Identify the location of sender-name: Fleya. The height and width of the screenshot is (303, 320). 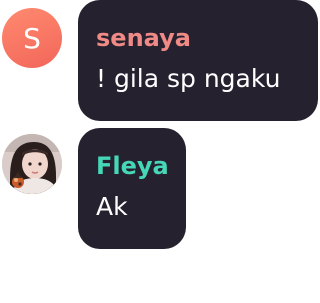
(132, 166).